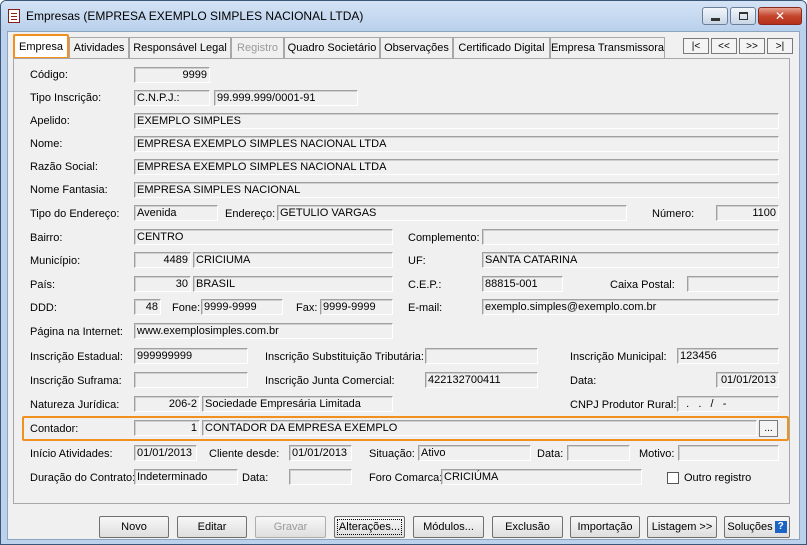 The height and width of the screenshot is (545, 807). Describe the element at coordinates (46, 238) in the screenshot. I see `bairro-label: Bairro:` at that location.